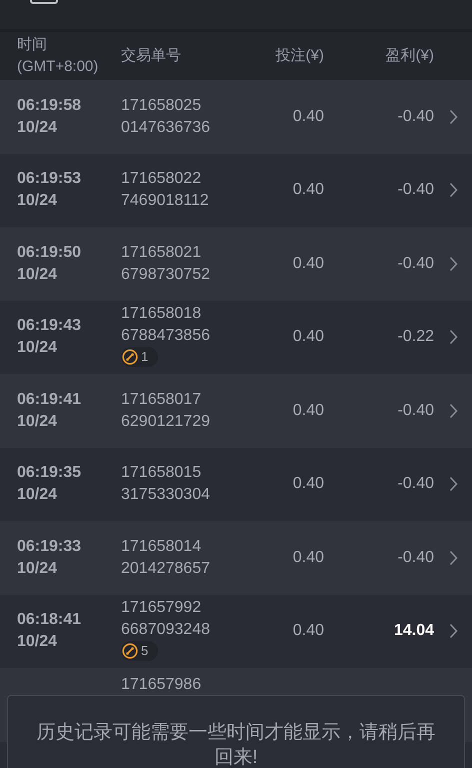 This screenshot has height=768, width=472. What do you see at coordinates (161, 252) in the screenshot?
I see `order-number: 171658021` at bounding box center [161, 252].